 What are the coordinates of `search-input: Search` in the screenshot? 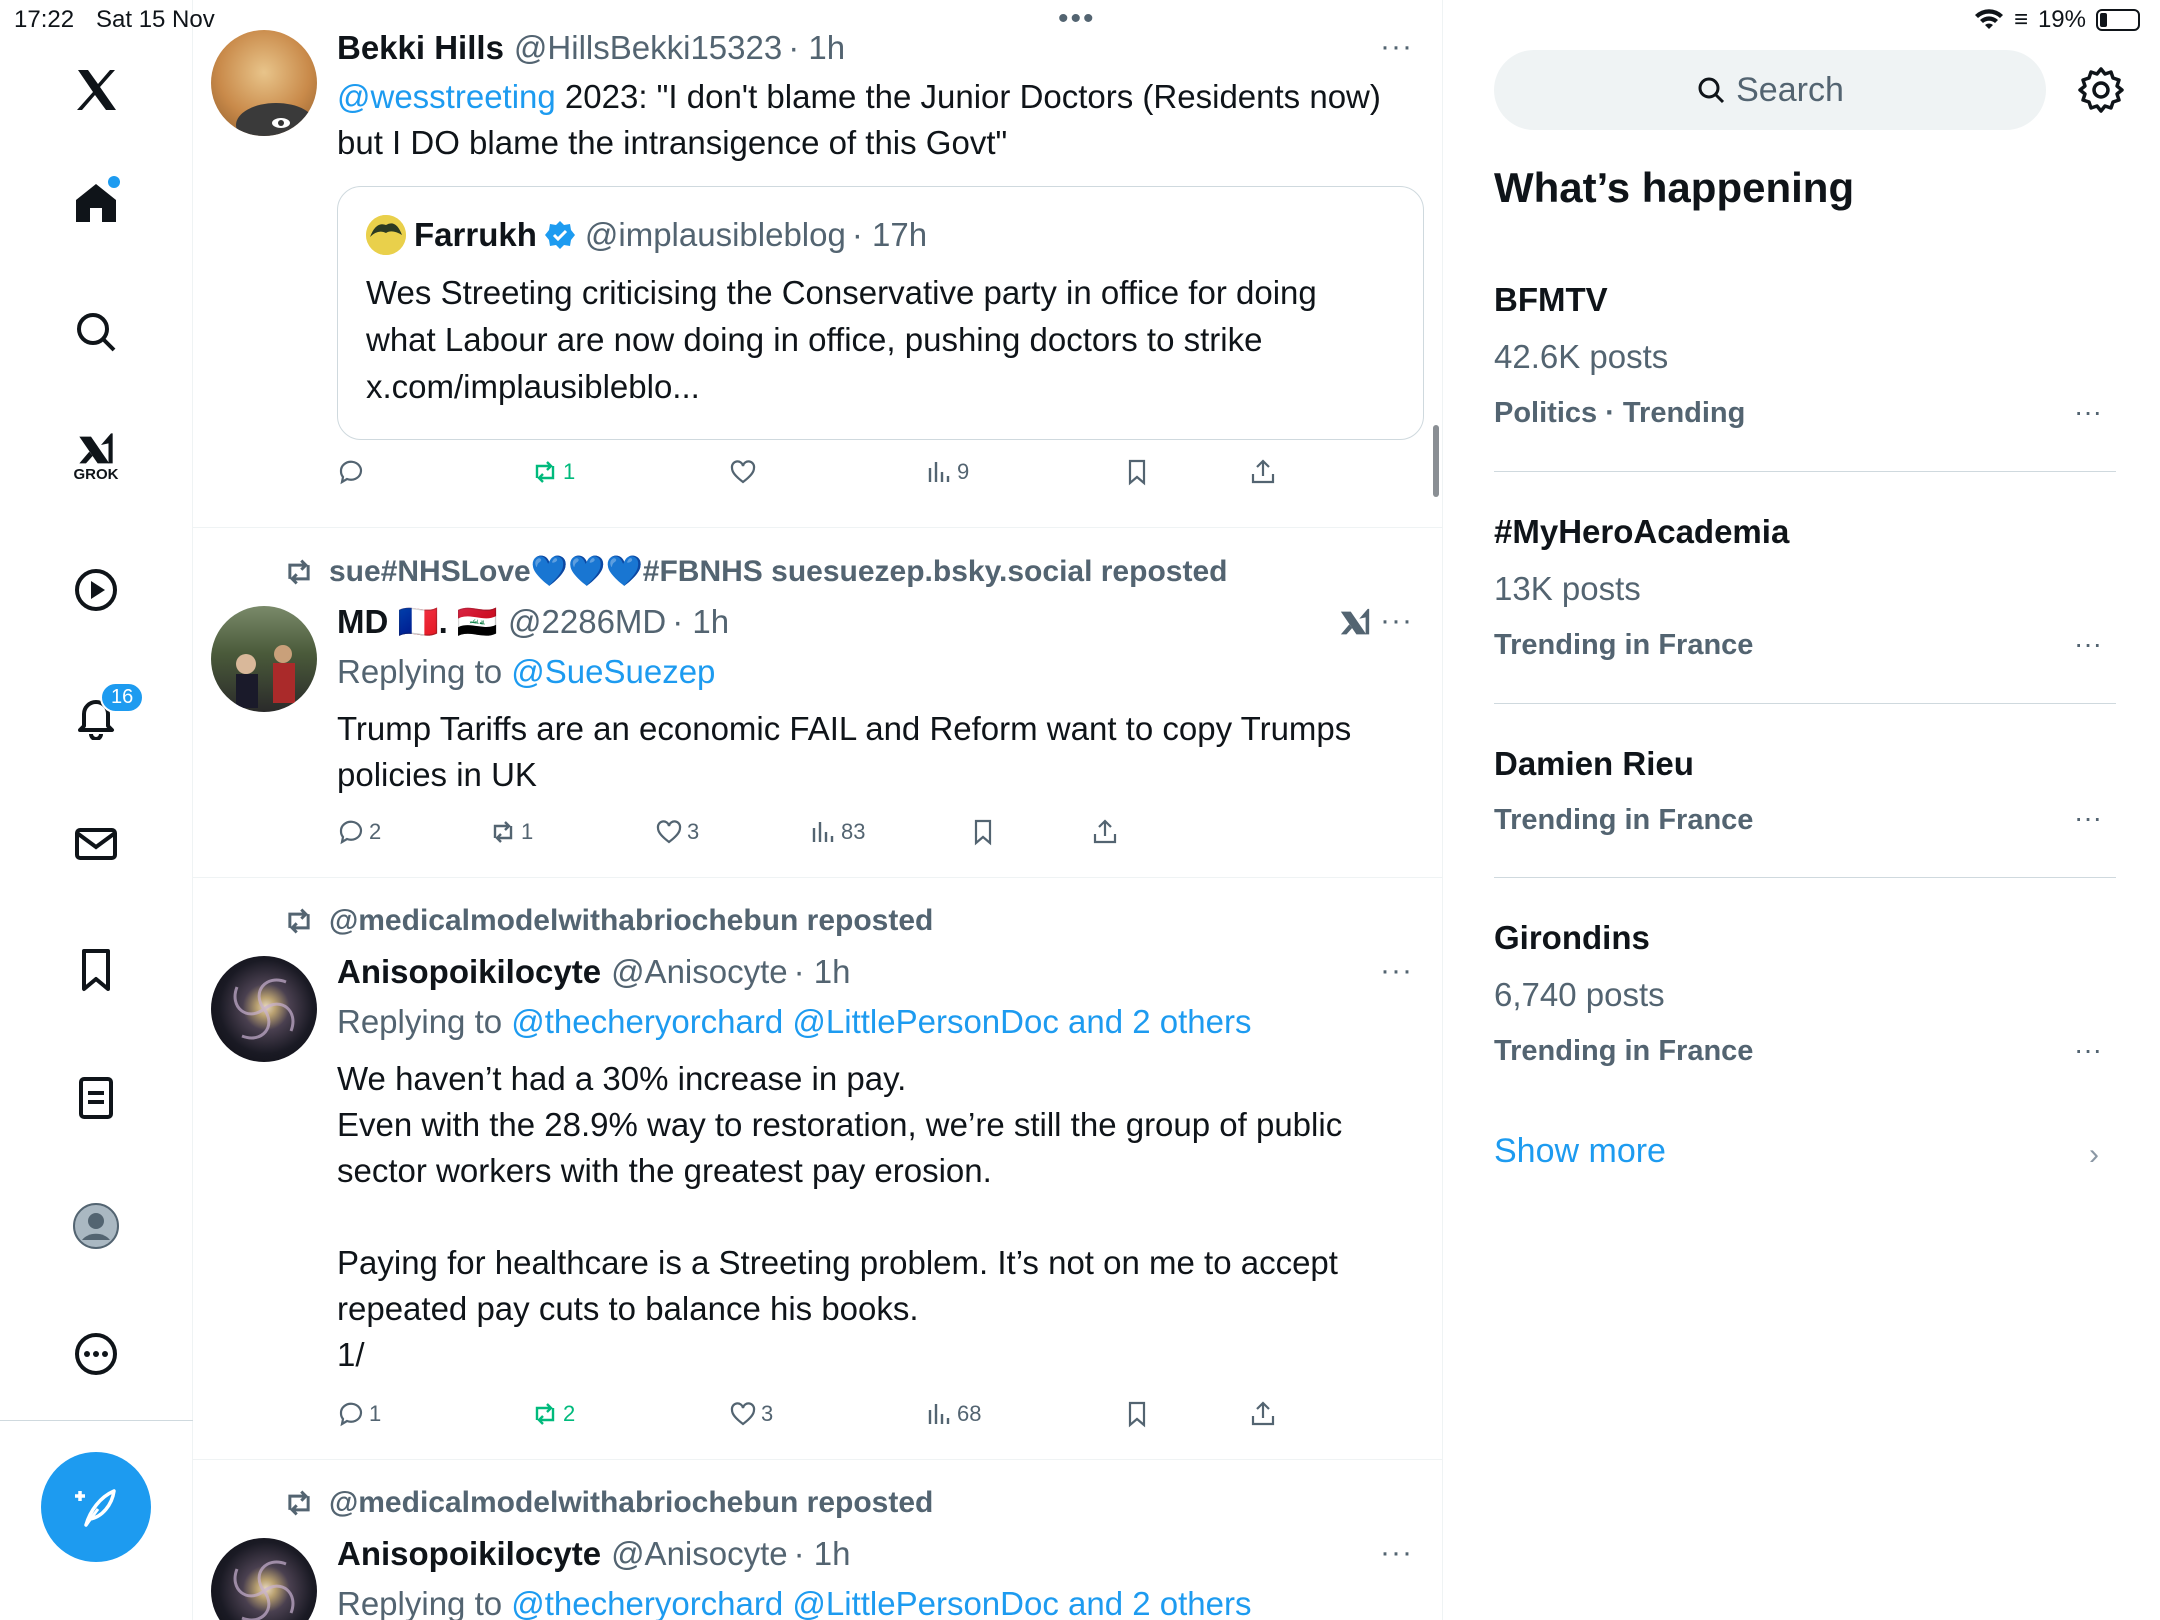 It's located at (1770, 90).